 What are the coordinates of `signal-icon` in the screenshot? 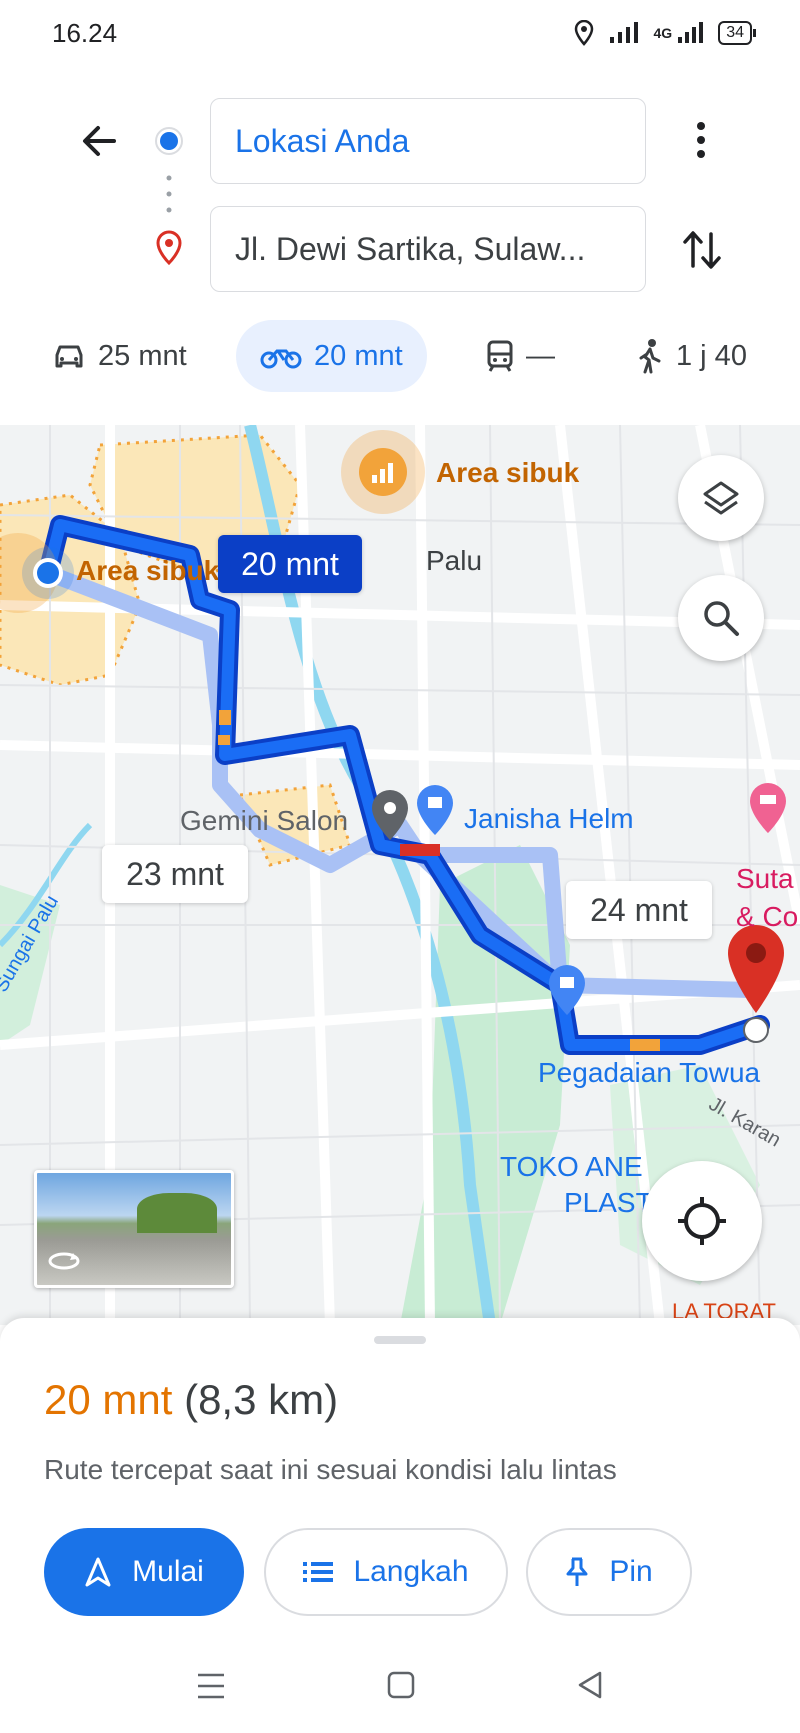 It's located at (623, 32).